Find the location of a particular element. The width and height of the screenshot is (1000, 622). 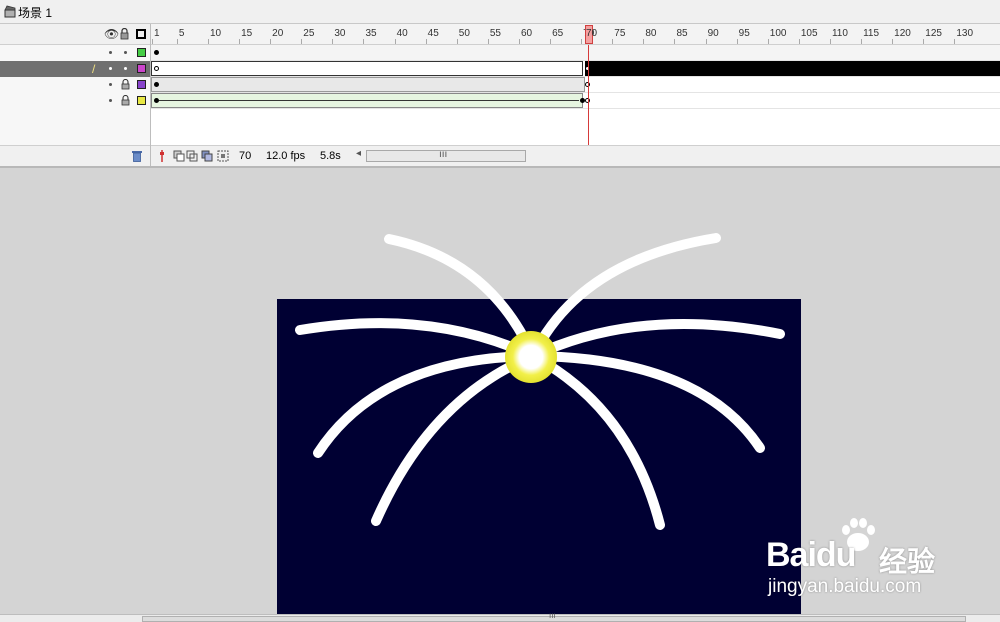

layer-list: 👁 / is located at coordinates (75, 95).